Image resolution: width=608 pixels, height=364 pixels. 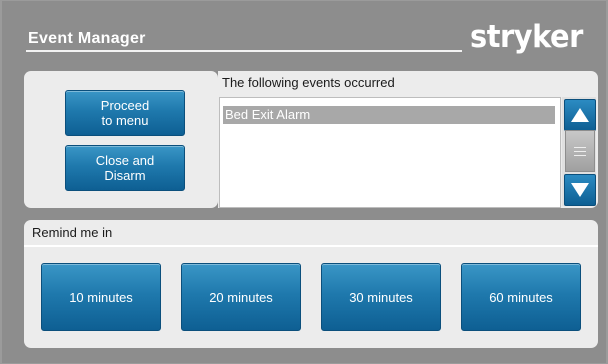 I want to click on remind-20-minutes-button: 20 minutes, so click(x=241, y=297).